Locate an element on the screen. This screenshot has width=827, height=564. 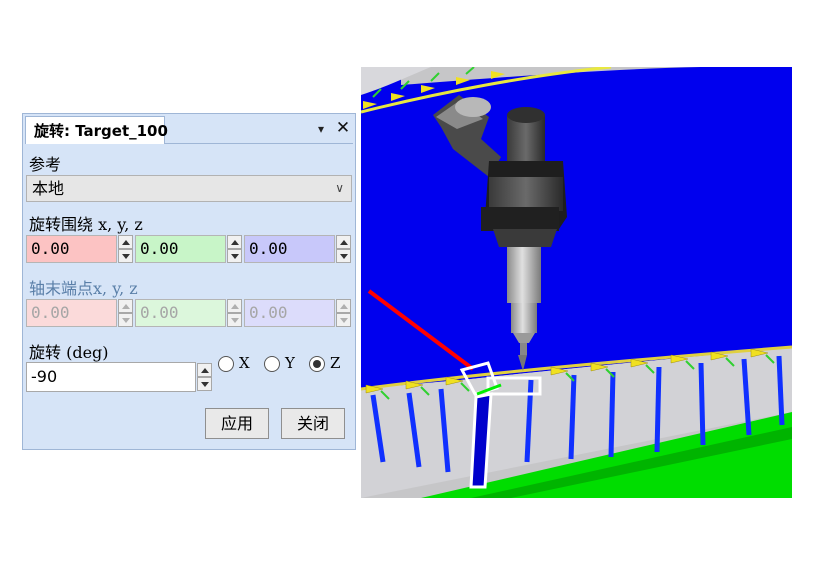
close-button: 关闭 is located at coordinates (313, 423).